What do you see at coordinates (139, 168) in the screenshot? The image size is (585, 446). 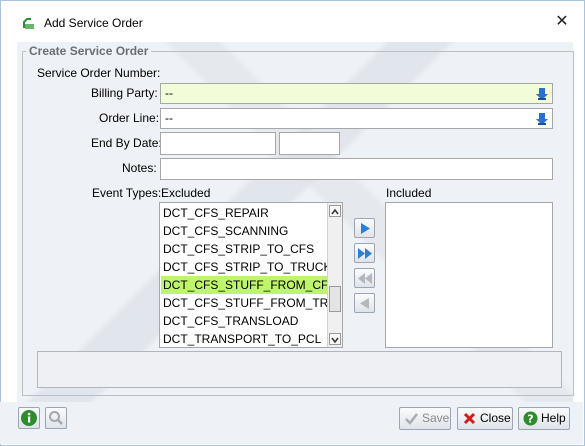 I see `notes-label: Notes:` at bounding box center [139, 168].